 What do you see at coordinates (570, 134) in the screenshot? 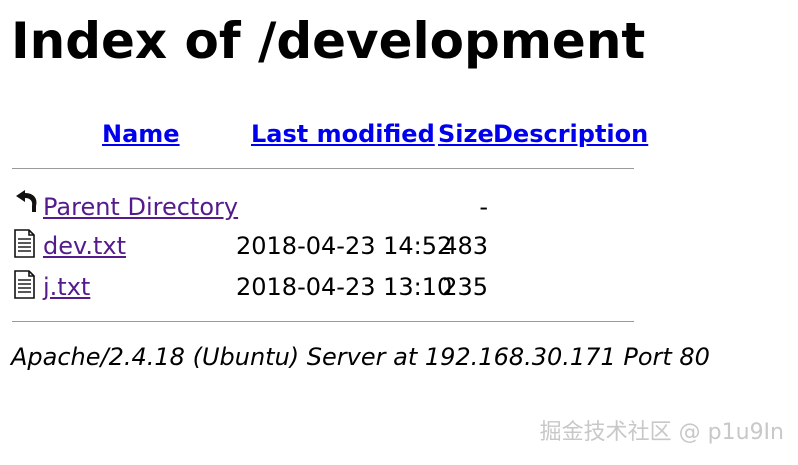
I see `sort-by-description-link: Description` at bounding box center [570, 134].